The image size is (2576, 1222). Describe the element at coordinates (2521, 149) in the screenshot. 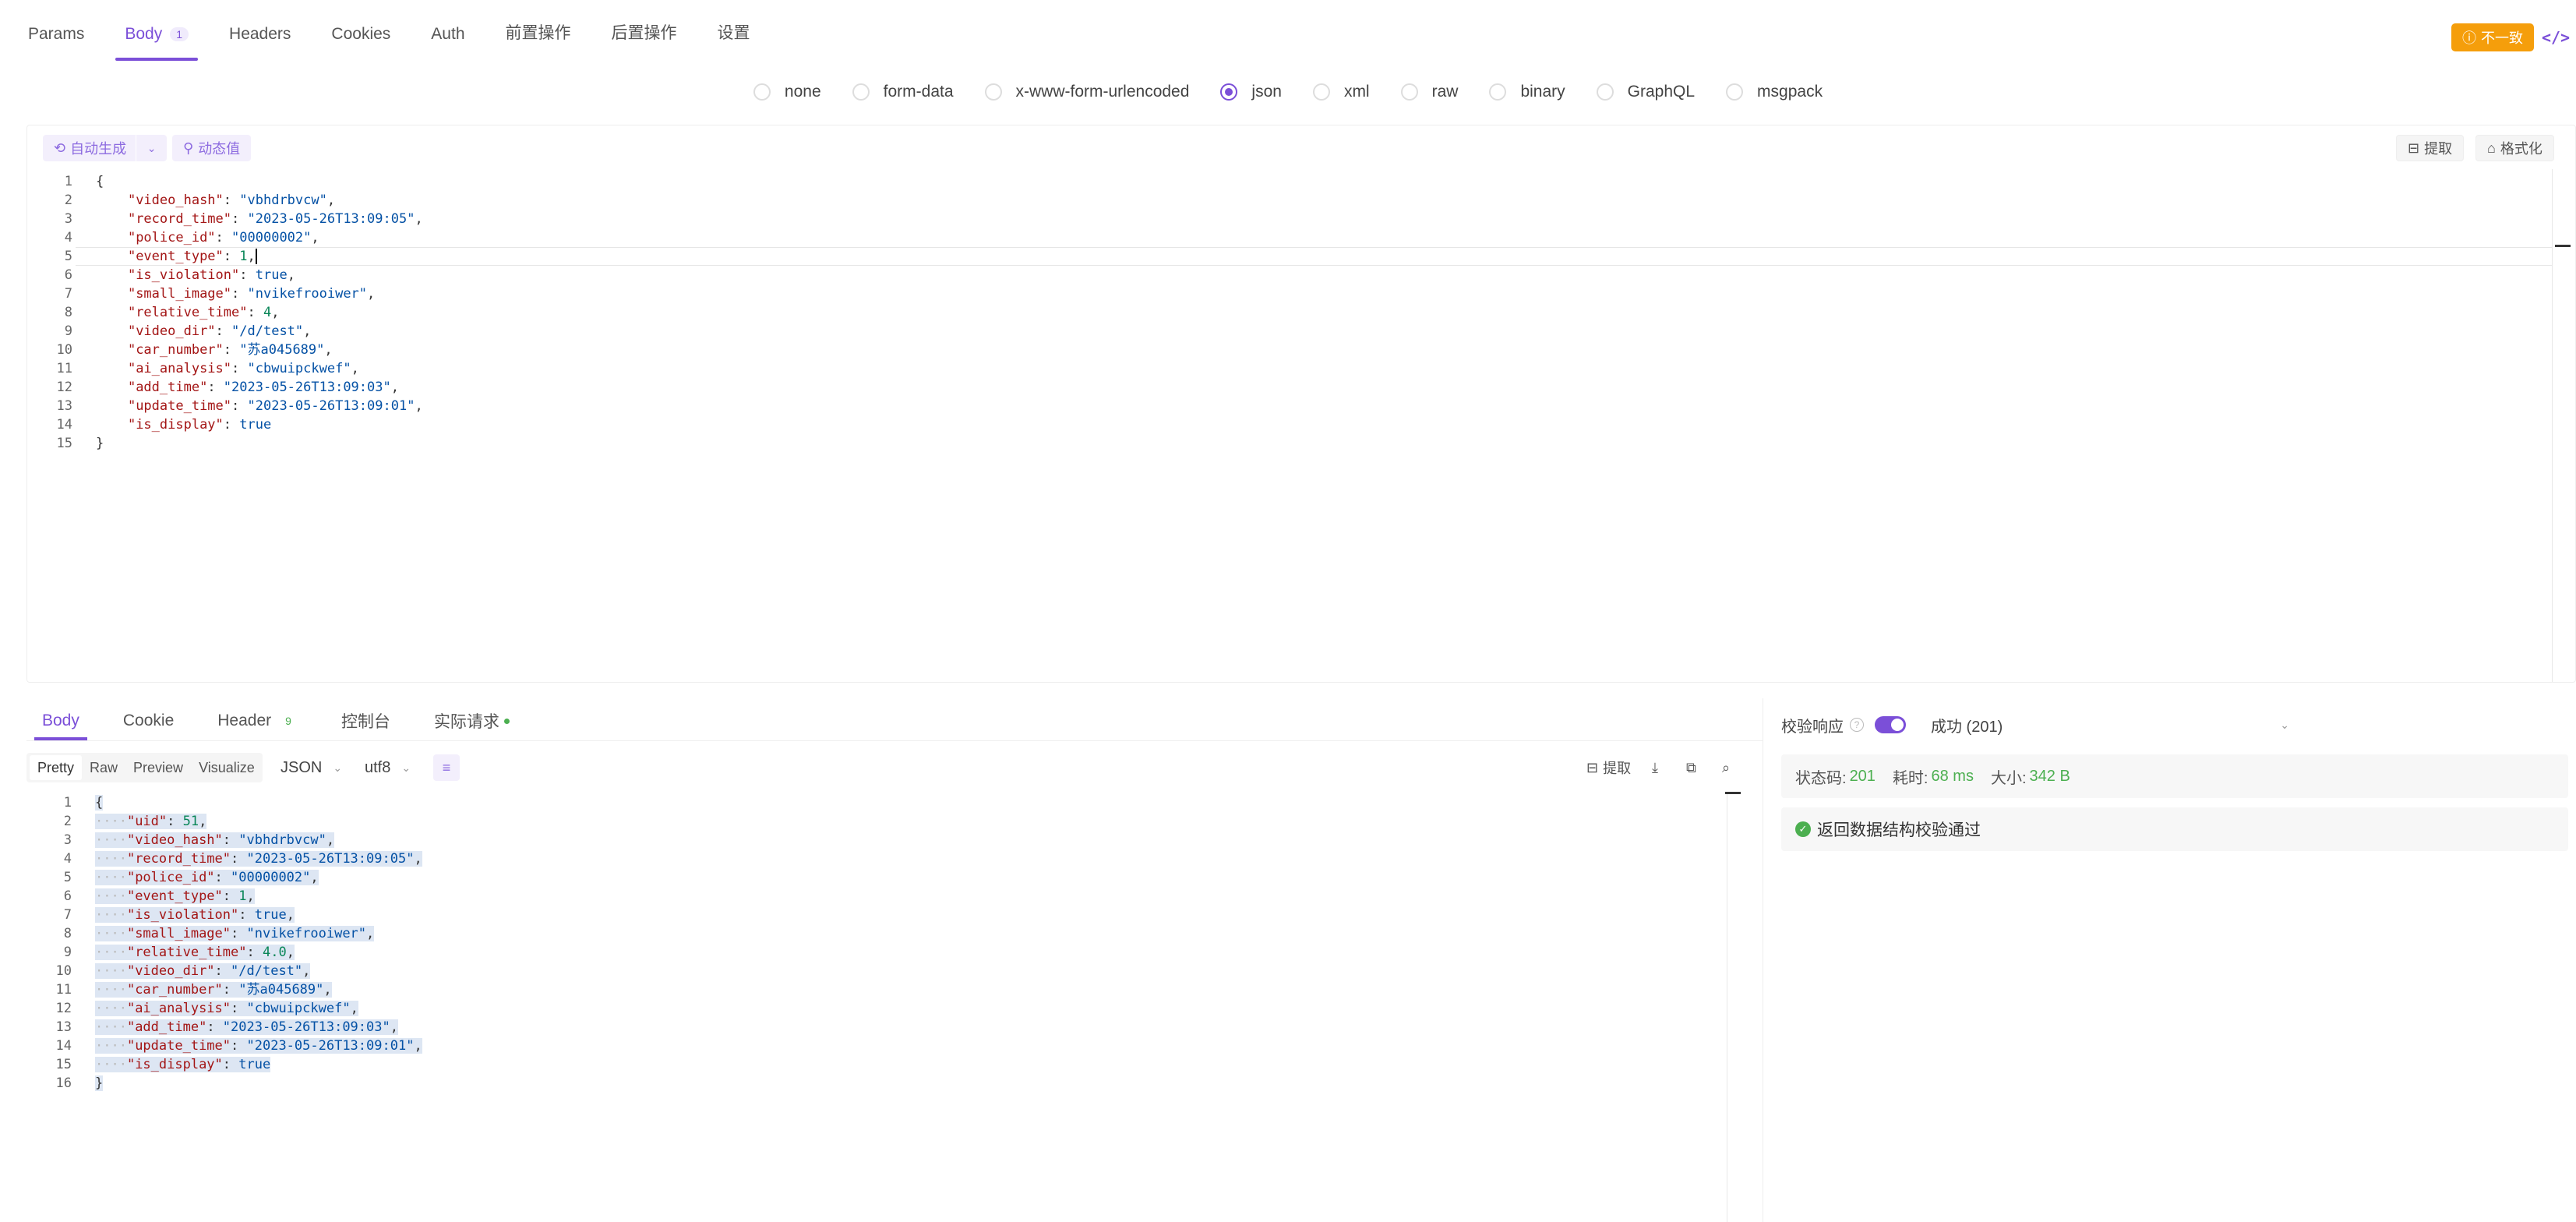

I see `format-label: 格式化` at that location.